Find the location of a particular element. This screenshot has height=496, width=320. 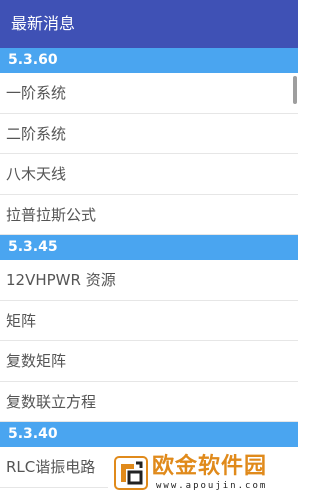

version-header: 5.3.45 is located at coordinates (149, 247).